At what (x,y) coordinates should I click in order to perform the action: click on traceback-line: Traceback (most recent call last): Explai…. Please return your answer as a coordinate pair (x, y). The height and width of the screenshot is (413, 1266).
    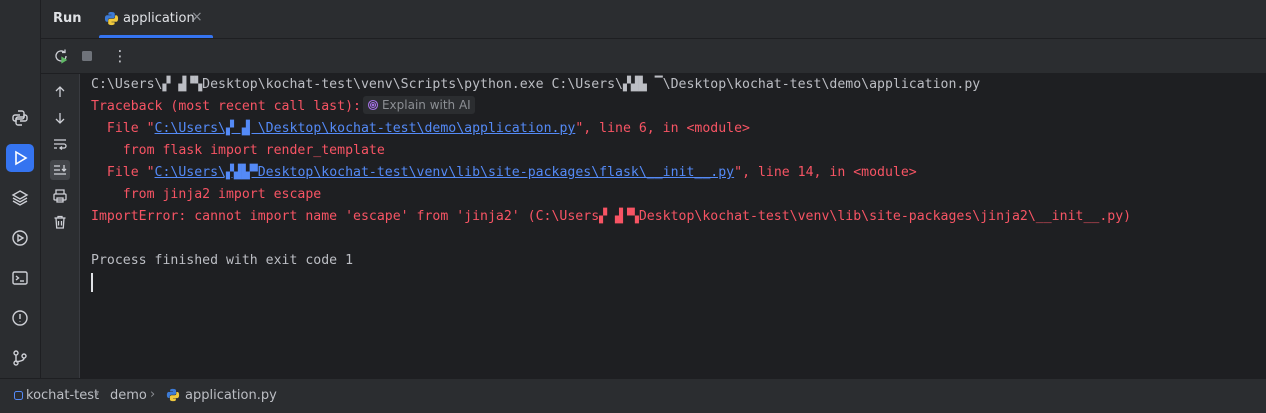
    Looking at the image, I should click on (283, 107).